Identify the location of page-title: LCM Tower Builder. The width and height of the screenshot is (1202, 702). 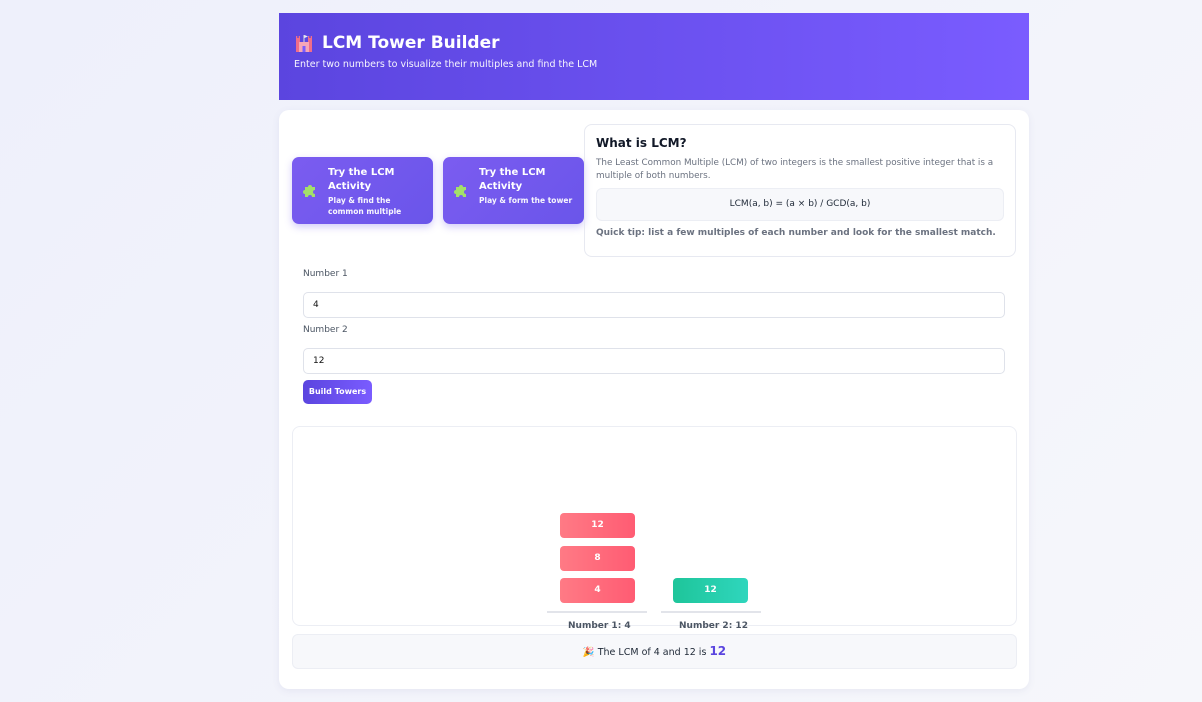
(654, 43).